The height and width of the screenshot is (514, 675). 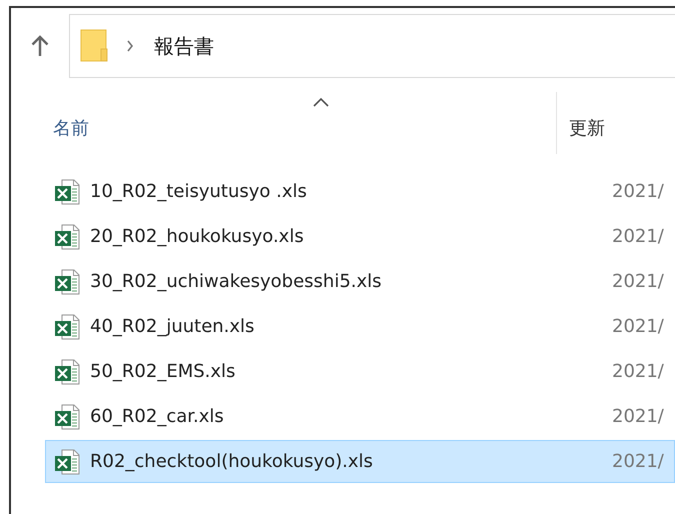 I want to click on file-name: 40_R02_juuten.xls, so click(x=173, y=326).